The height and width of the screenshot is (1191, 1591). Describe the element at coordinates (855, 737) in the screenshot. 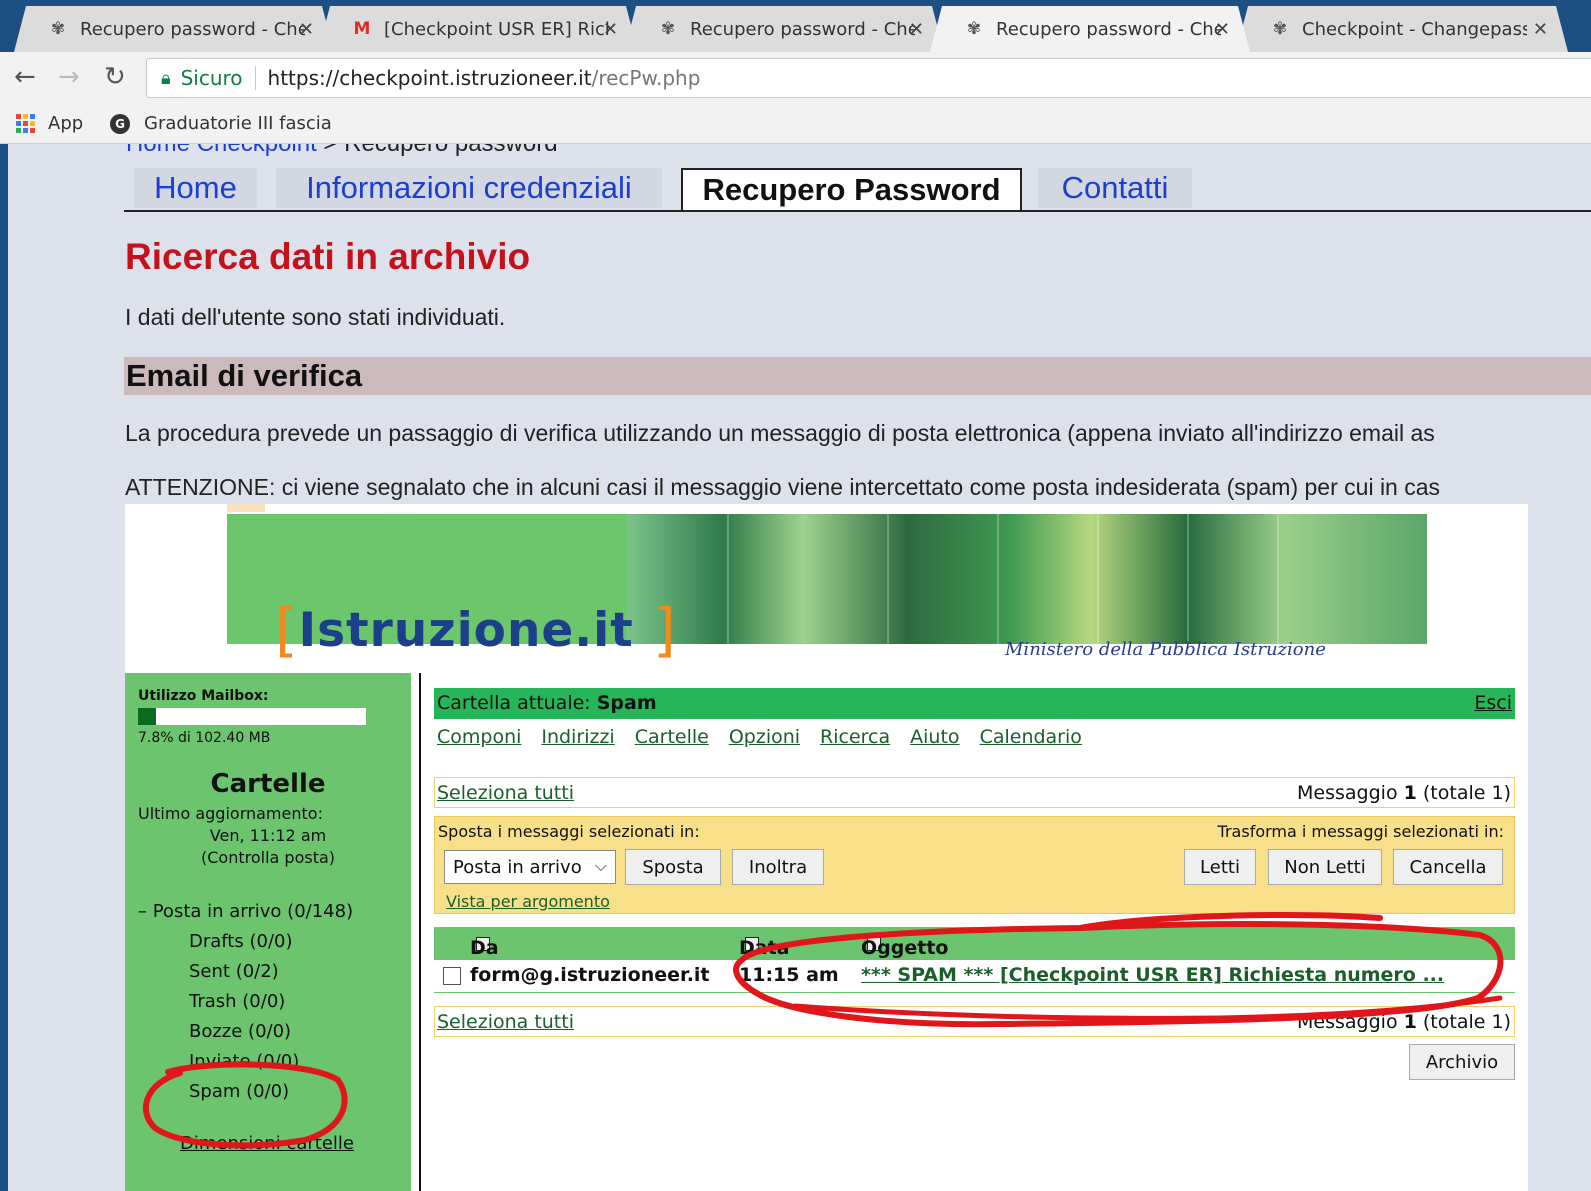

I see `menu-ricerca: Ricerca` at that location.